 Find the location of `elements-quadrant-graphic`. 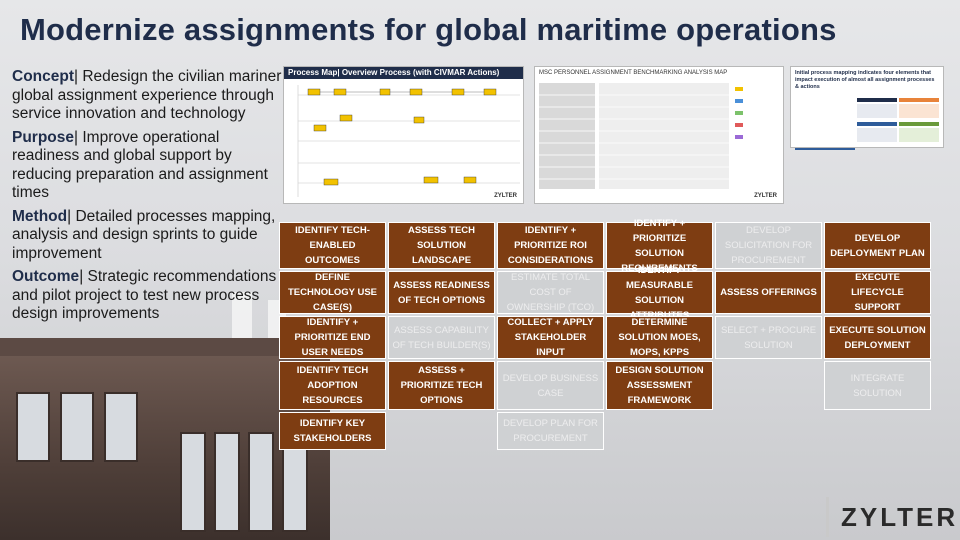

elements-quadrant-graphic is located at coordinates (867, 124).